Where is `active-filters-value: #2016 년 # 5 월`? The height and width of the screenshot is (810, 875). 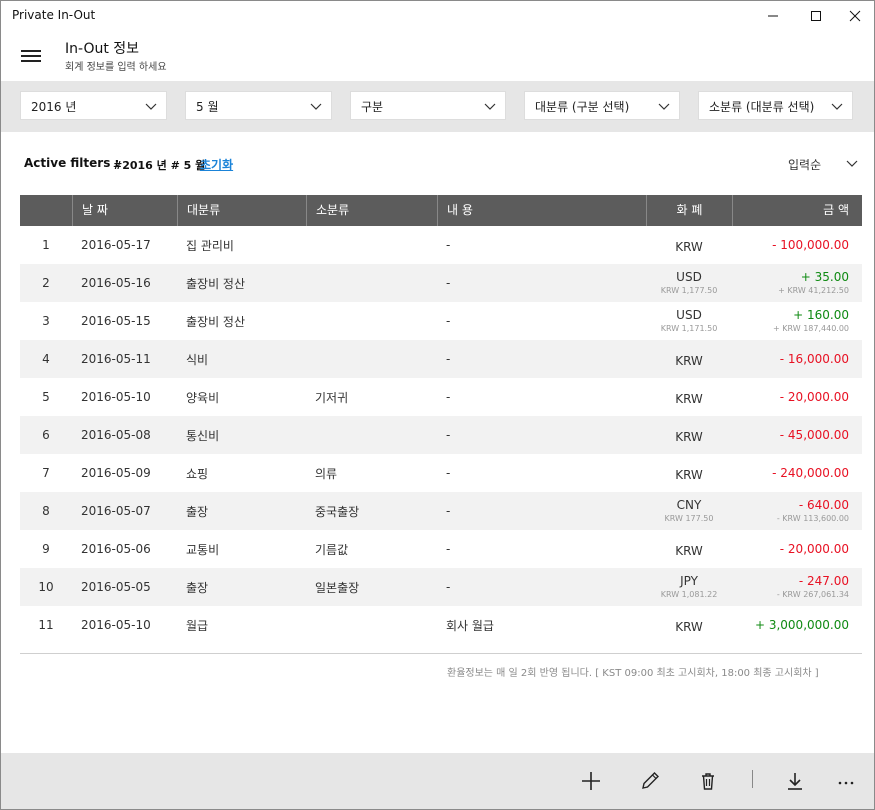 active-filters-value: #2016 년 # 5 월 is located at coordinates (159, 165).